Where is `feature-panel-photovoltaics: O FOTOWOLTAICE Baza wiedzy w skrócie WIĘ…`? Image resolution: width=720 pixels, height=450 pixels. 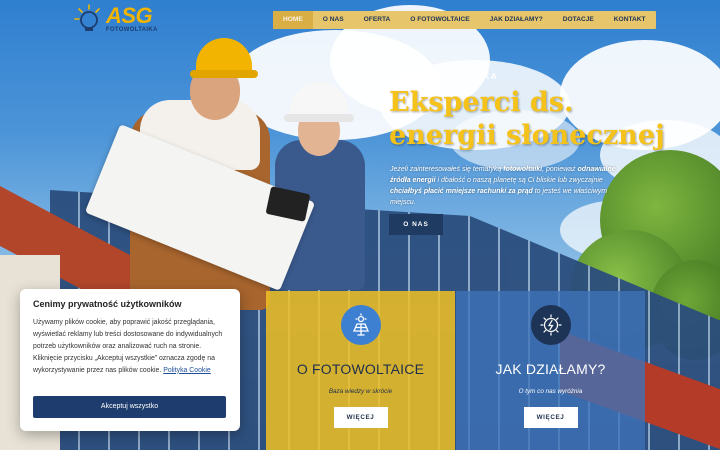
feature-panel-photovoltaics: O FOTOWOLTAICE Baza wiedzy w skrócie WIĘ… is located at coordinates (360, 370).